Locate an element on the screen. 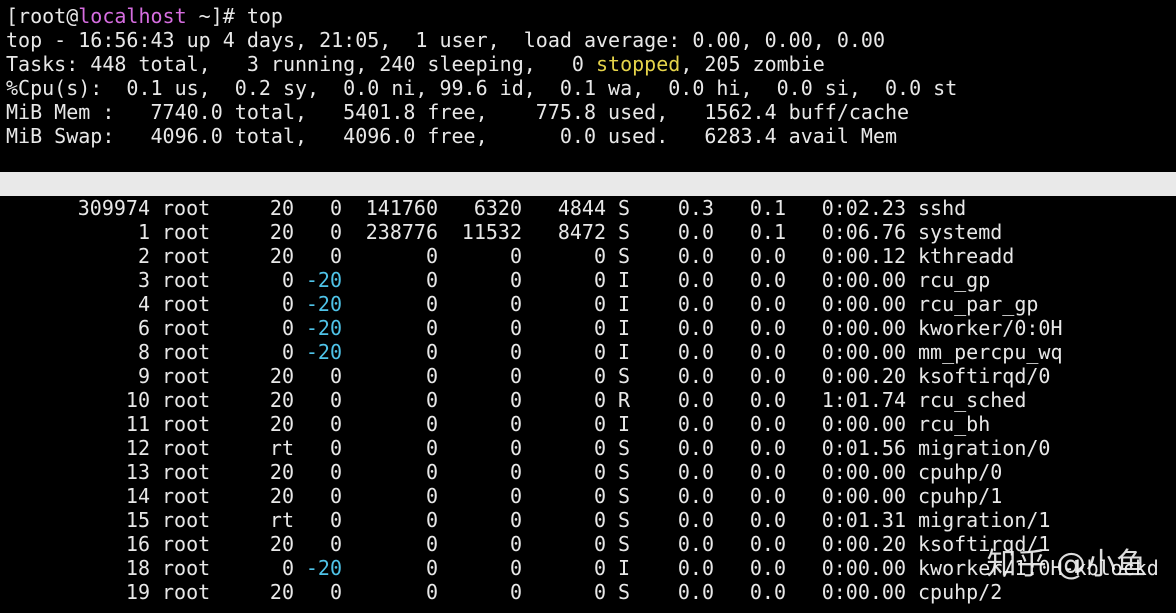 The width and height of the screenshot is (1176, 613). table-row: 2 root 20 0 0 0 0 S 0.0 0.0 0:00.12 kthreadd is located at coordinates (591, 256).